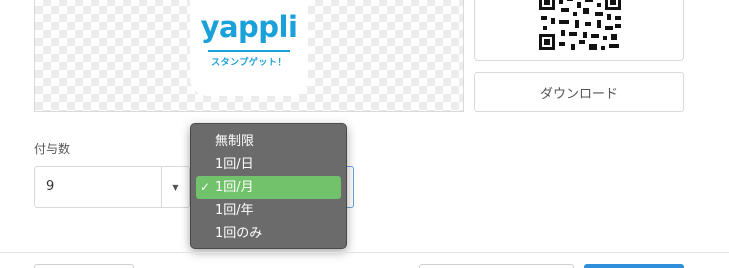 The width and height of the screenshot is (729, 268). I want to click on dropdown-option-per-month: ✓ 1回/月, so click(268, 187).